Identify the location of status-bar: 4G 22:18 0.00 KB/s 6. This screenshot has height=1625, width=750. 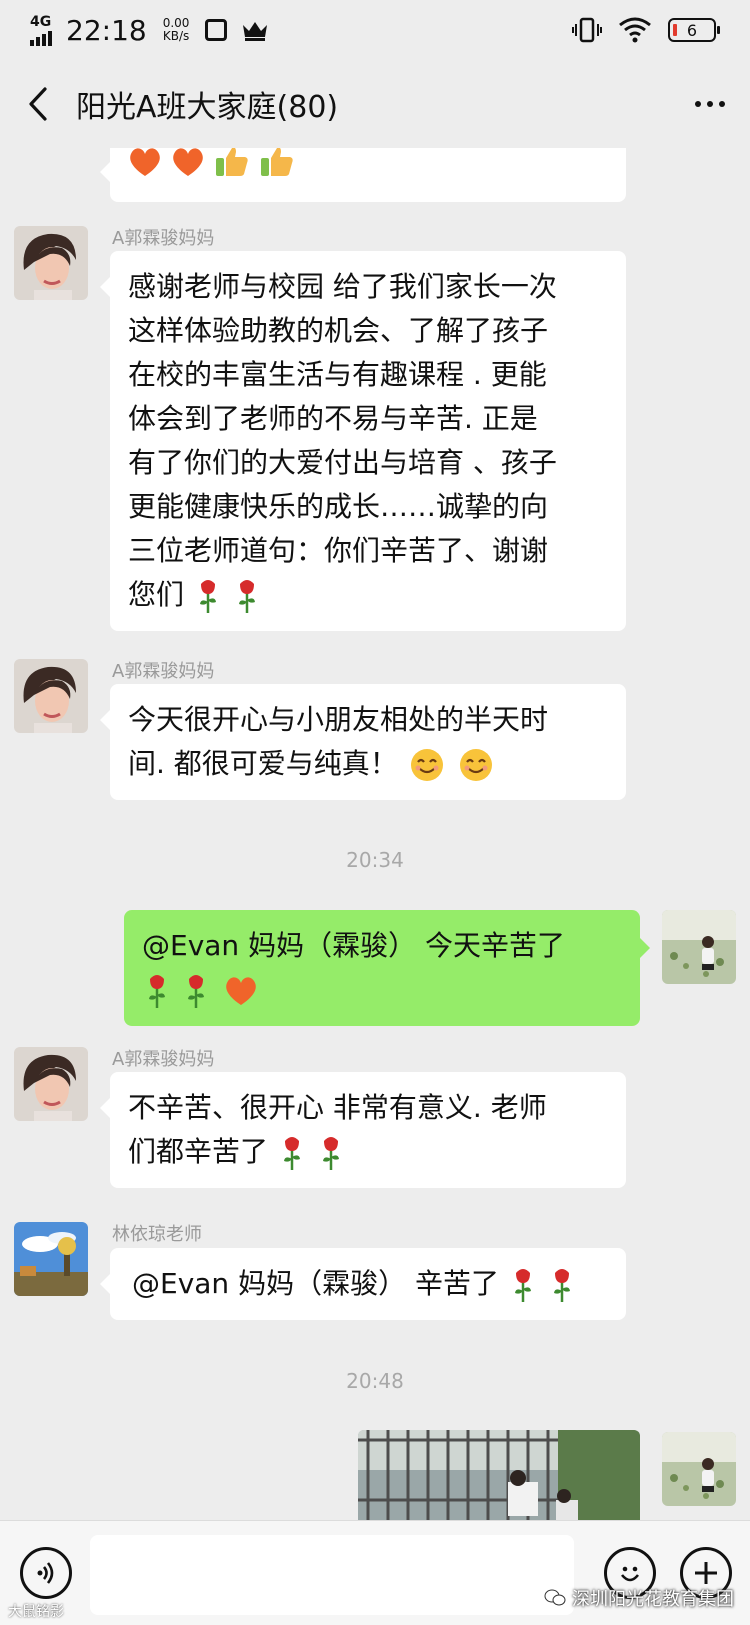
(375, 30).